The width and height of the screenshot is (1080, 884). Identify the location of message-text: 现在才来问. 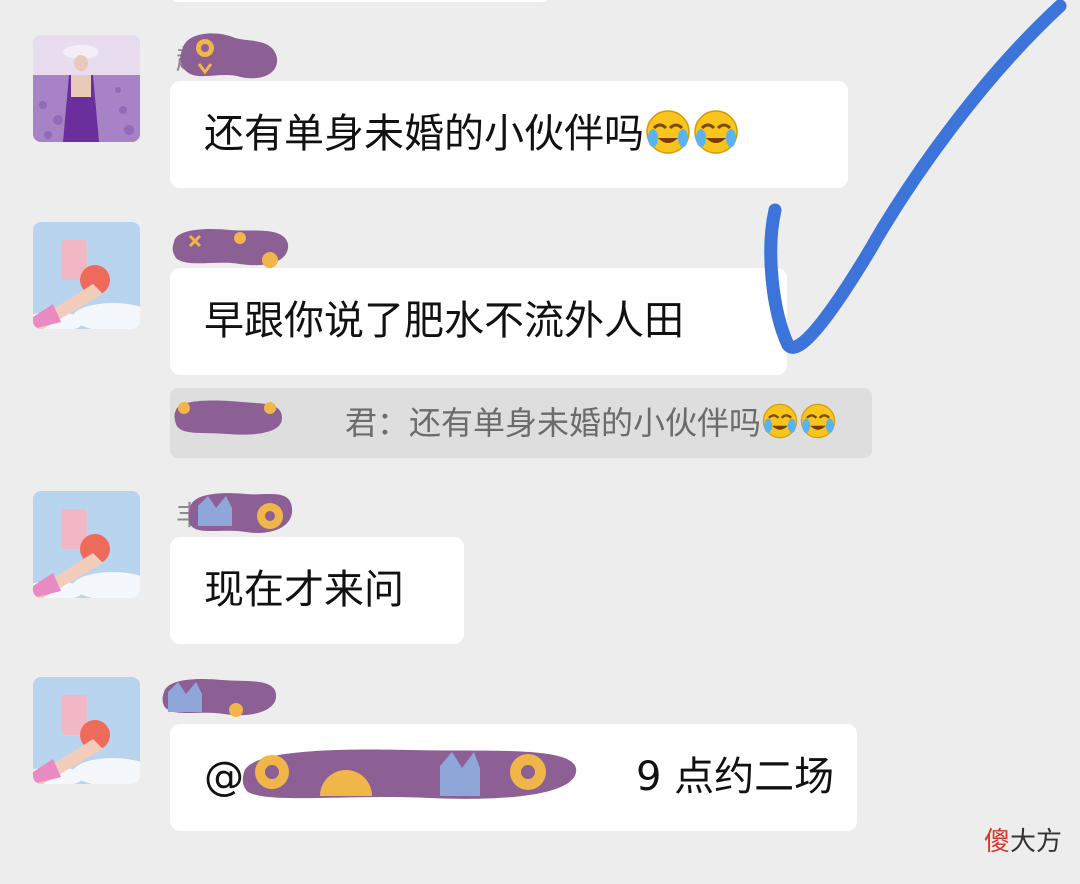
(304, 590).